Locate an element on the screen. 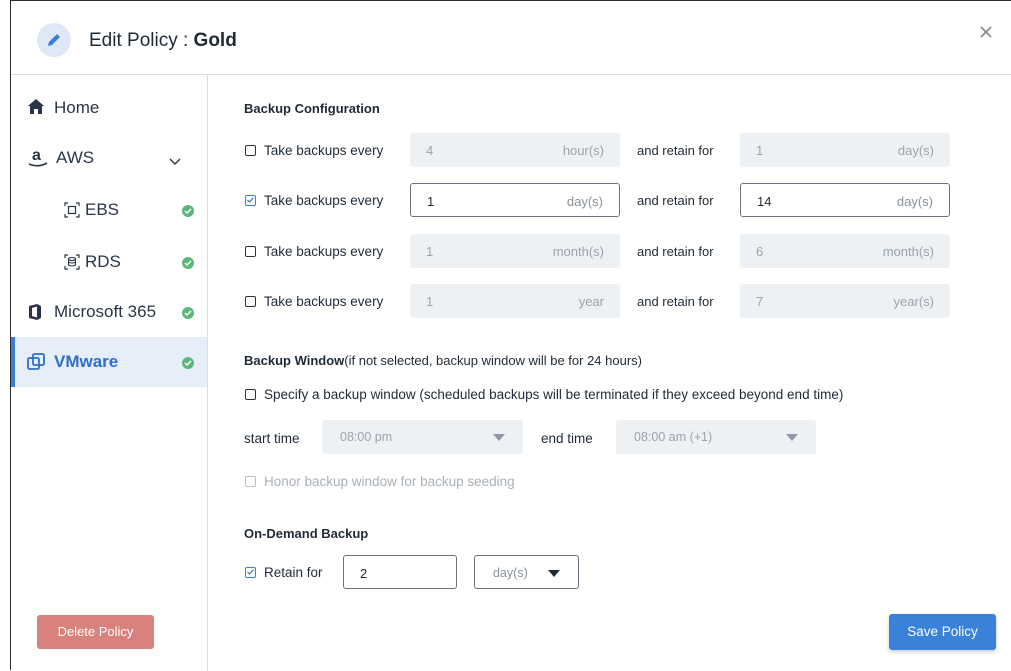  on-demand-unit-select: day(s) is located at coordinates (526, 572).